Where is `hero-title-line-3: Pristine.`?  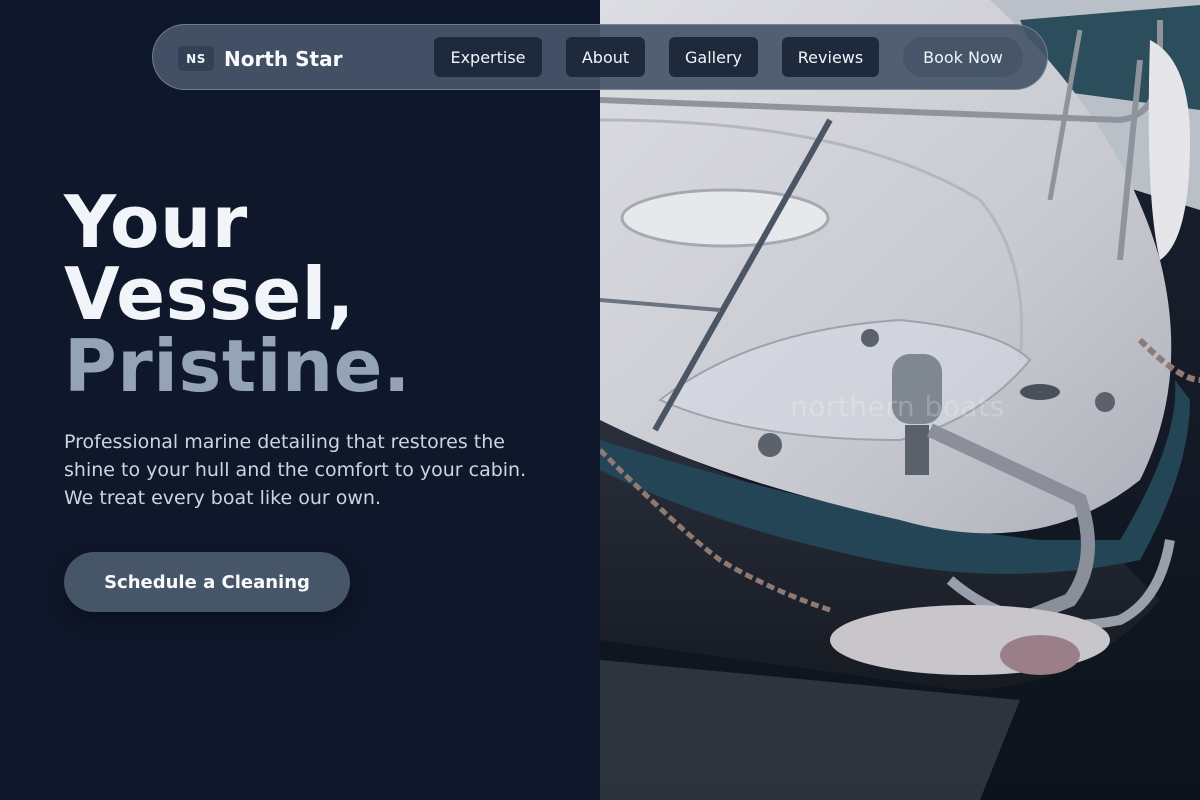 hero-title-line-3: Pristine. is located at coordinates (237, 366).